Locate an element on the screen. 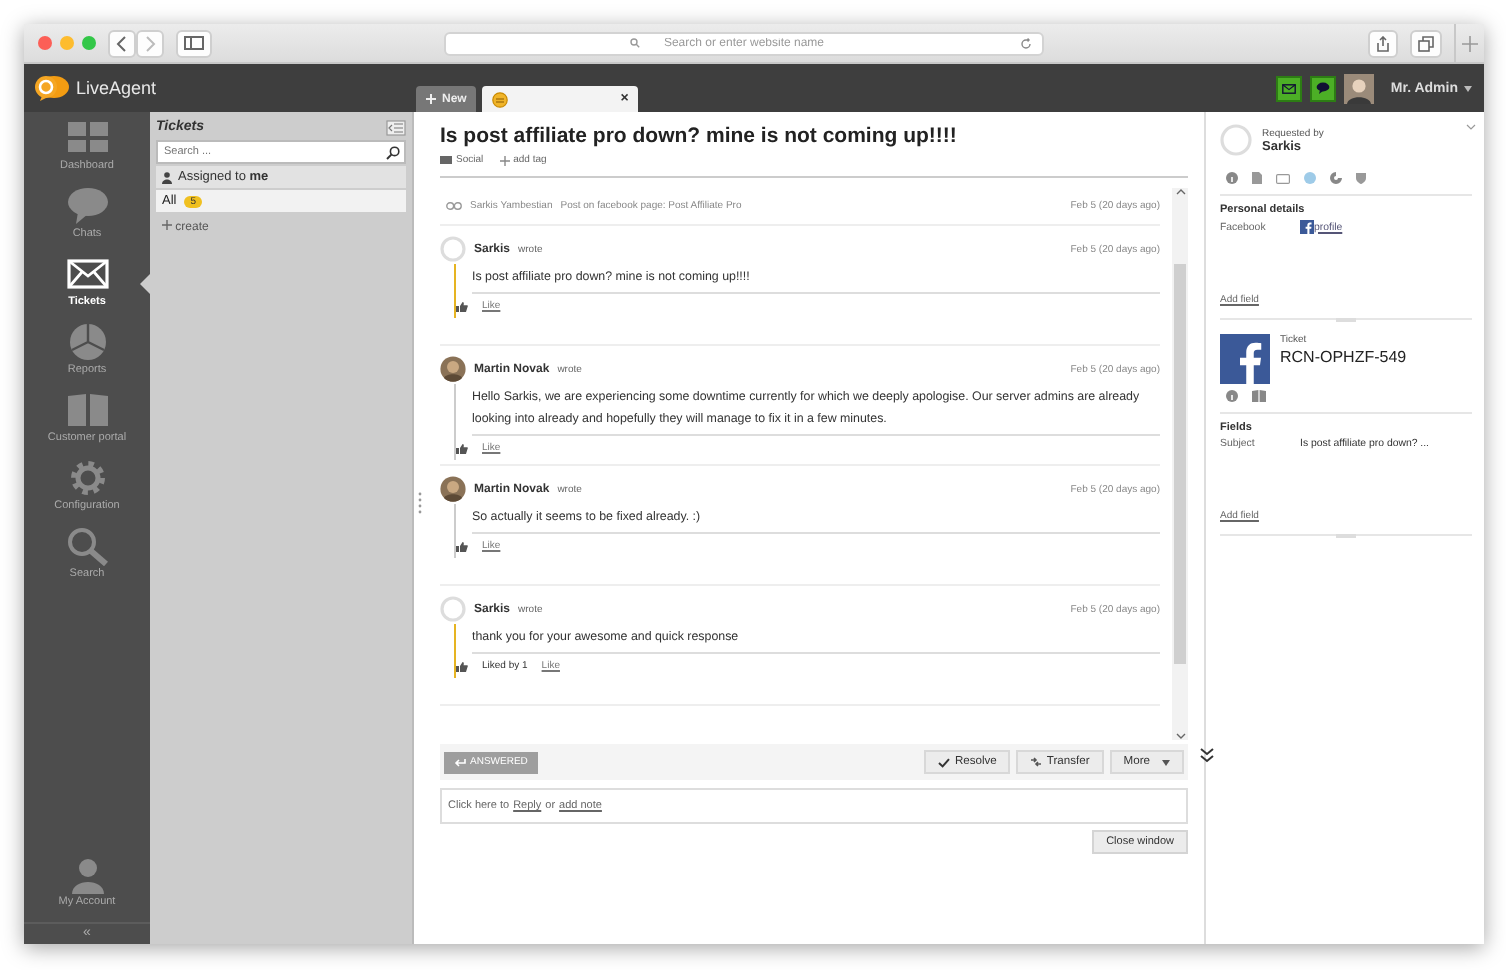  tabs-button is located at coordinates (1426, 43).